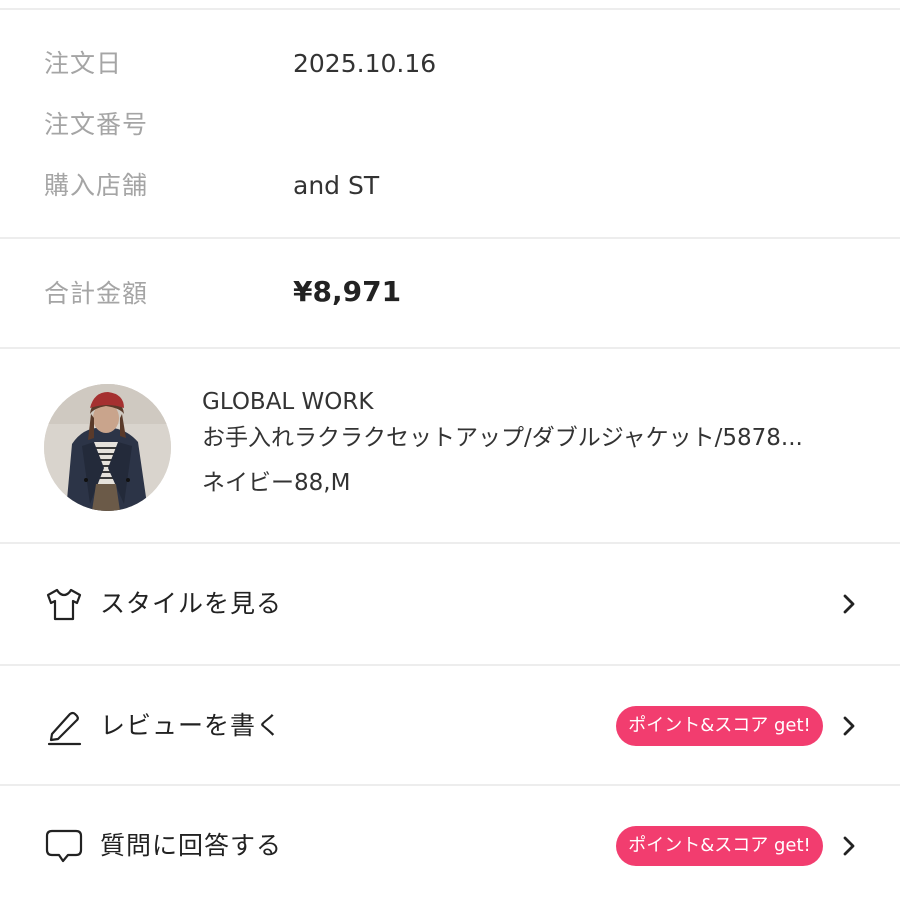 The height and width of the screenshot is (900, 900). What do you see at coordinates (96, 124) in the screenshot?
I see `order-number-label: 注文番号` at bounding box center [96, 124].